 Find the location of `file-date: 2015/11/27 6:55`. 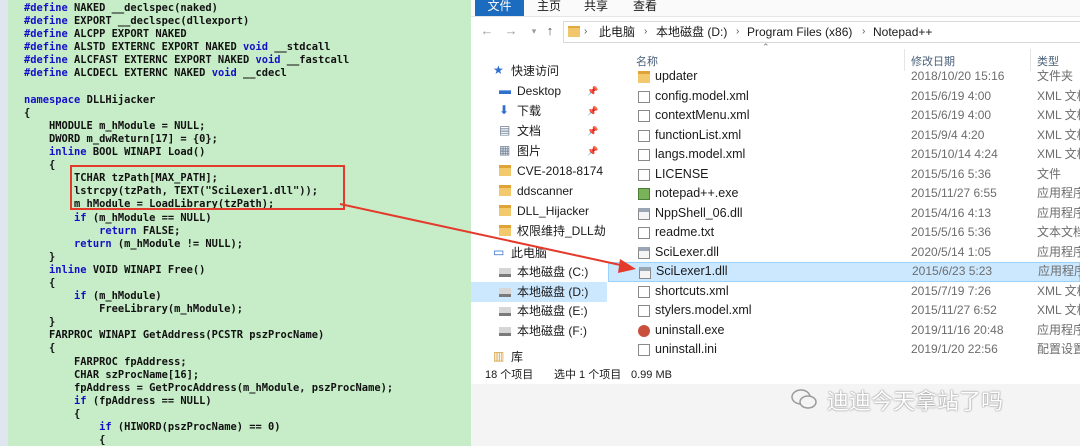

file-date: 2015/11/27 6:55 is located at coordinates (954, 193).